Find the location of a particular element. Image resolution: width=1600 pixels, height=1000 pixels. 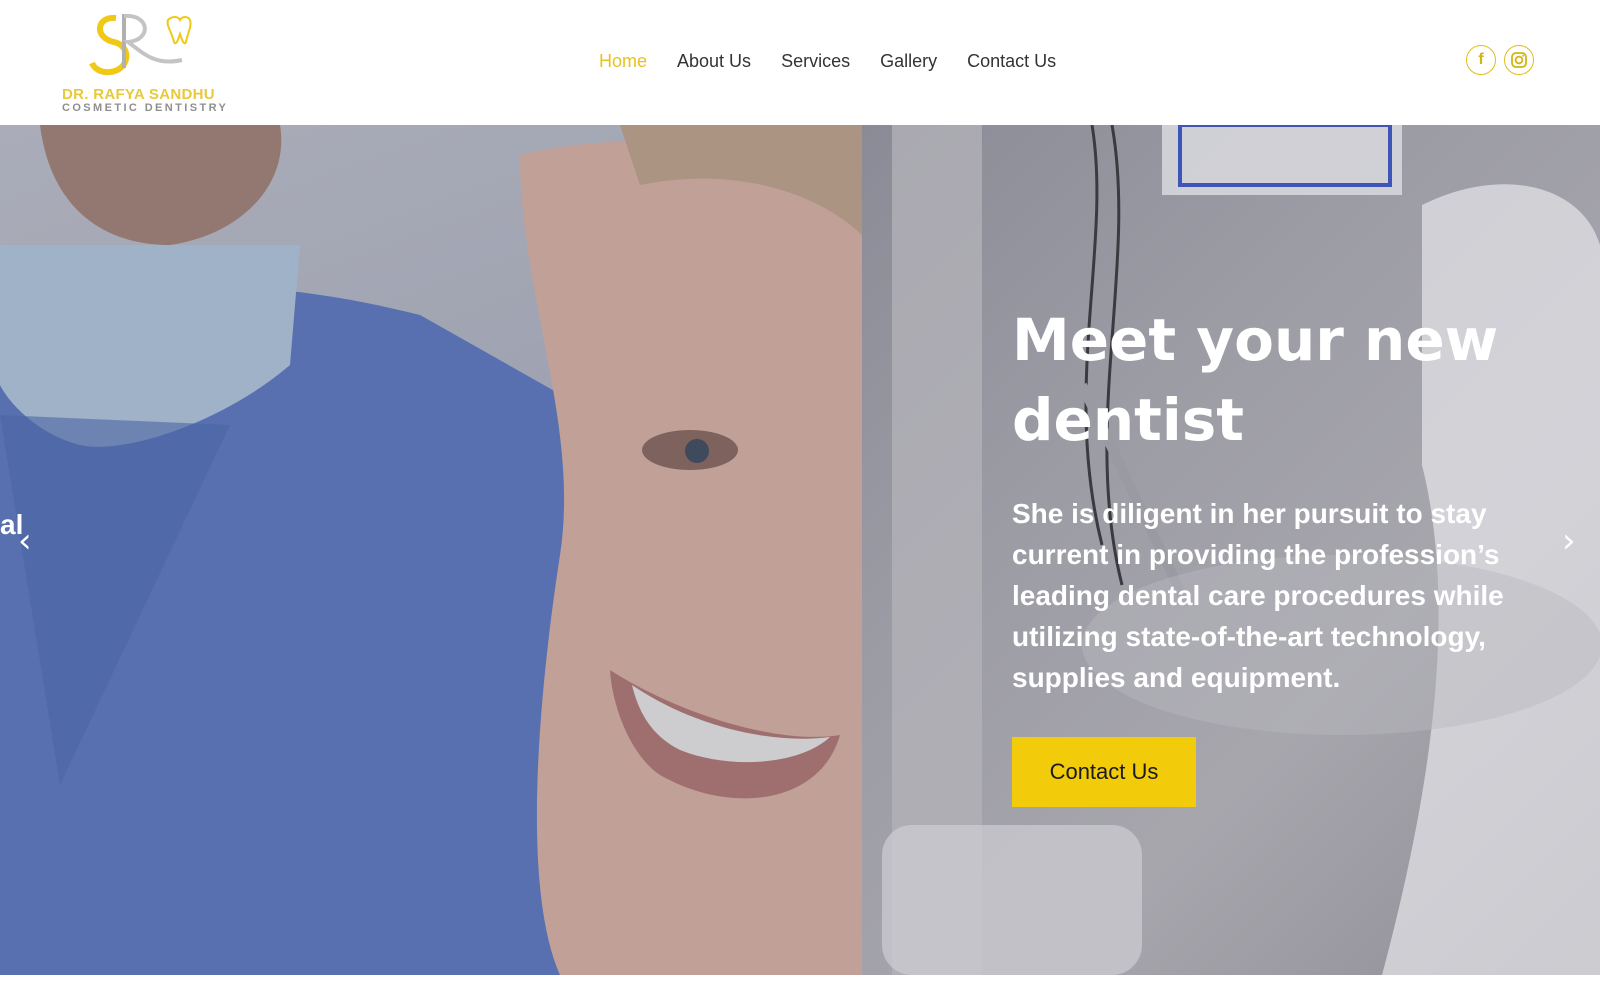

nav-gallery: Gallery is located at coordinates (908, 61).